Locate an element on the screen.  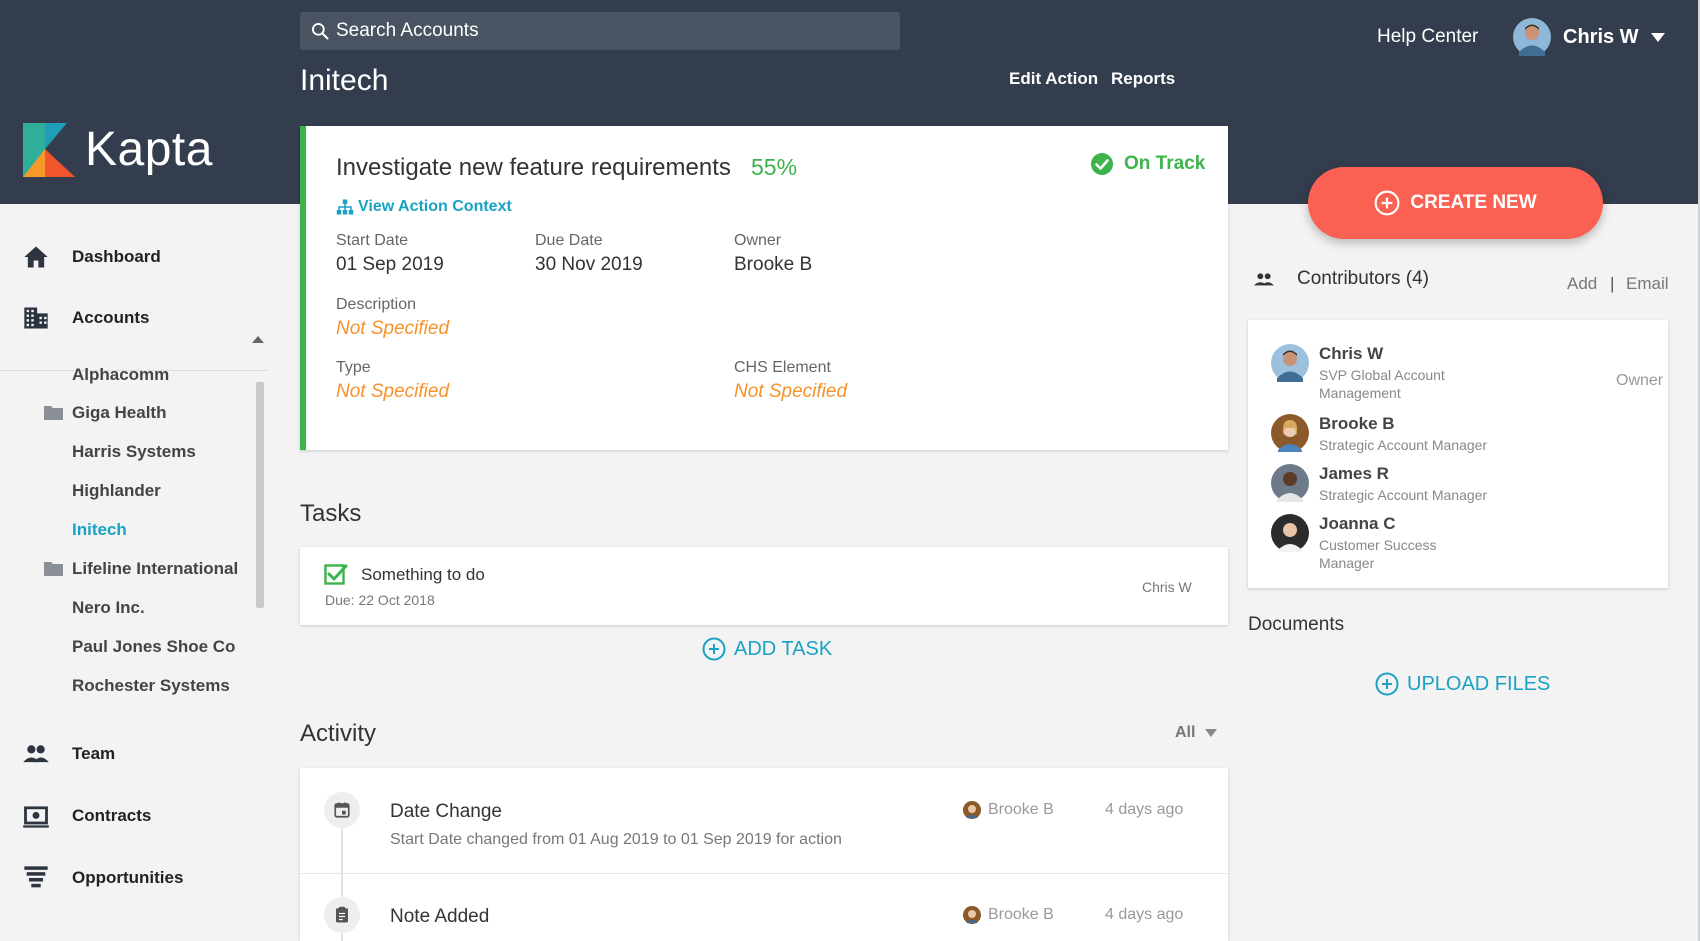
view-action-context-link: View Action Context is located at coordinates (424, 207).